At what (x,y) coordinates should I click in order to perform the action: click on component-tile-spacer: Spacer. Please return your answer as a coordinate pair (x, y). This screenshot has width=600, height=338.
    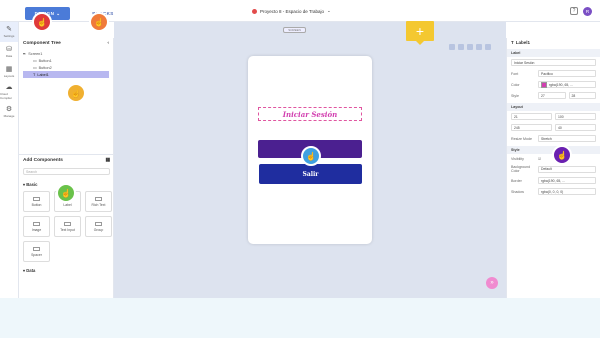
    Looking at the image, I should click on (36, 251).